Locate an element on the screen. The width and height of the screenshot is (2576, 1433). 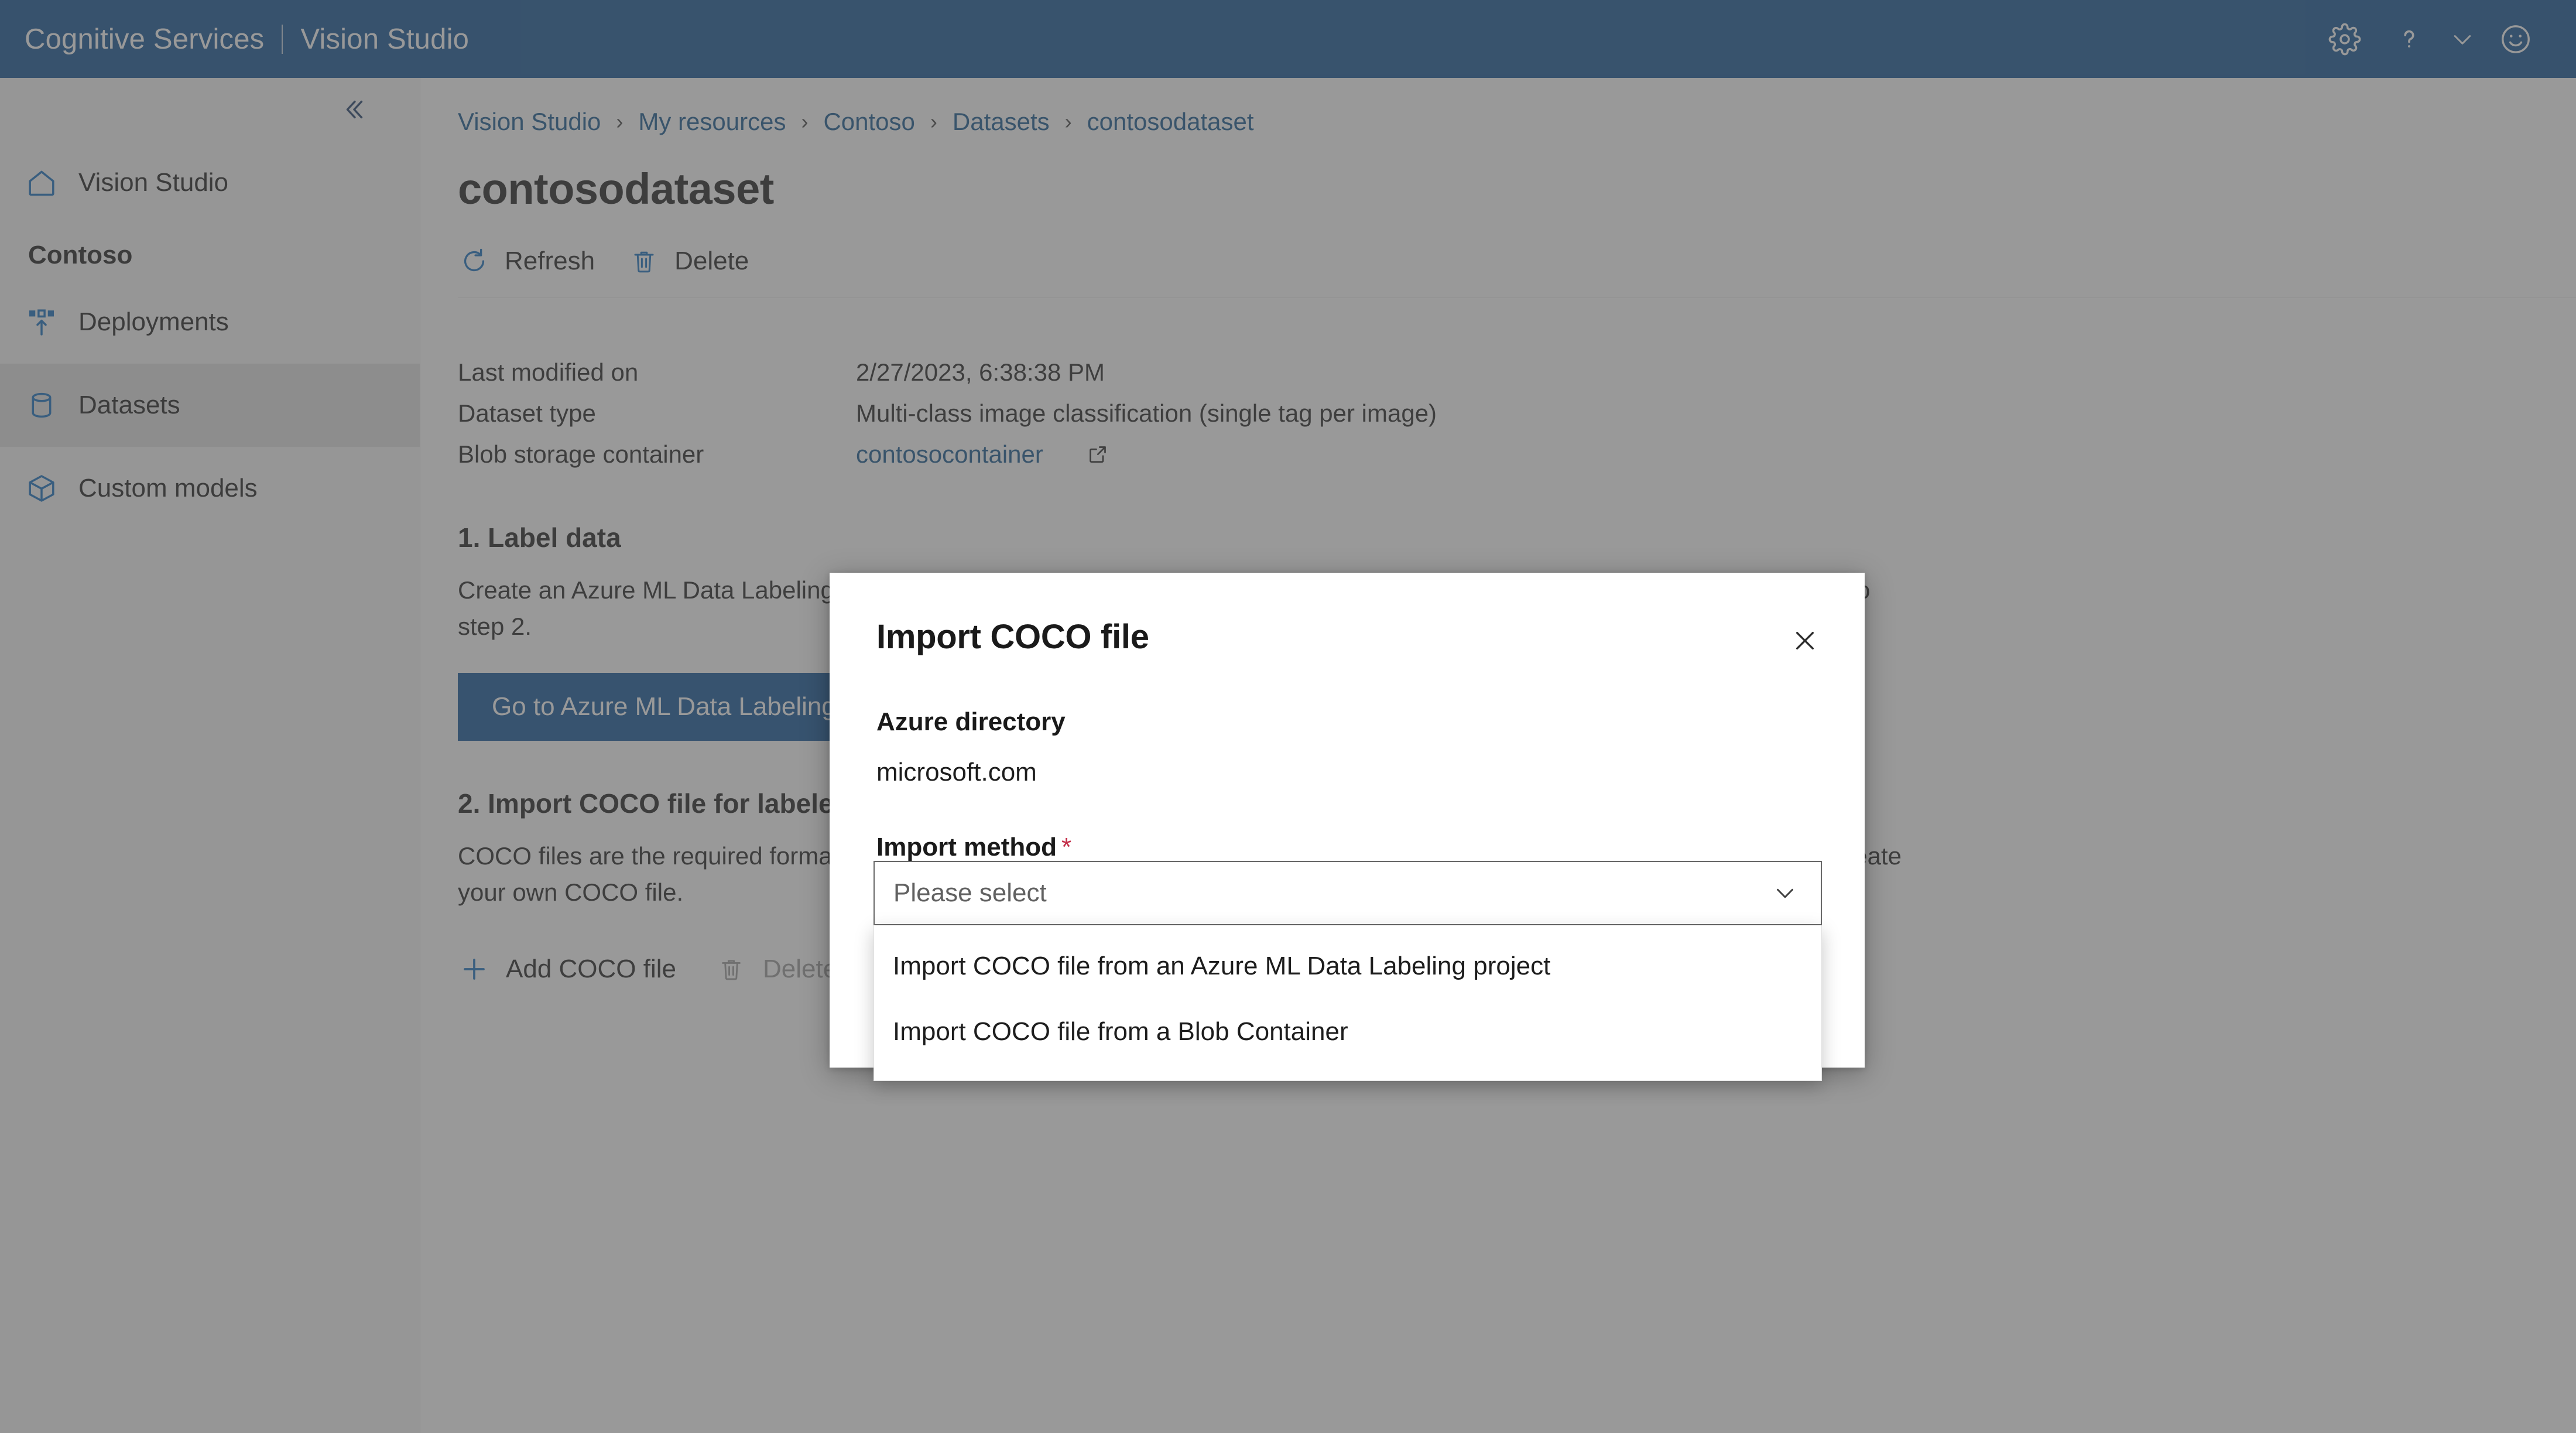
import-method-select: Please select is located at coordinates (1347, 893).